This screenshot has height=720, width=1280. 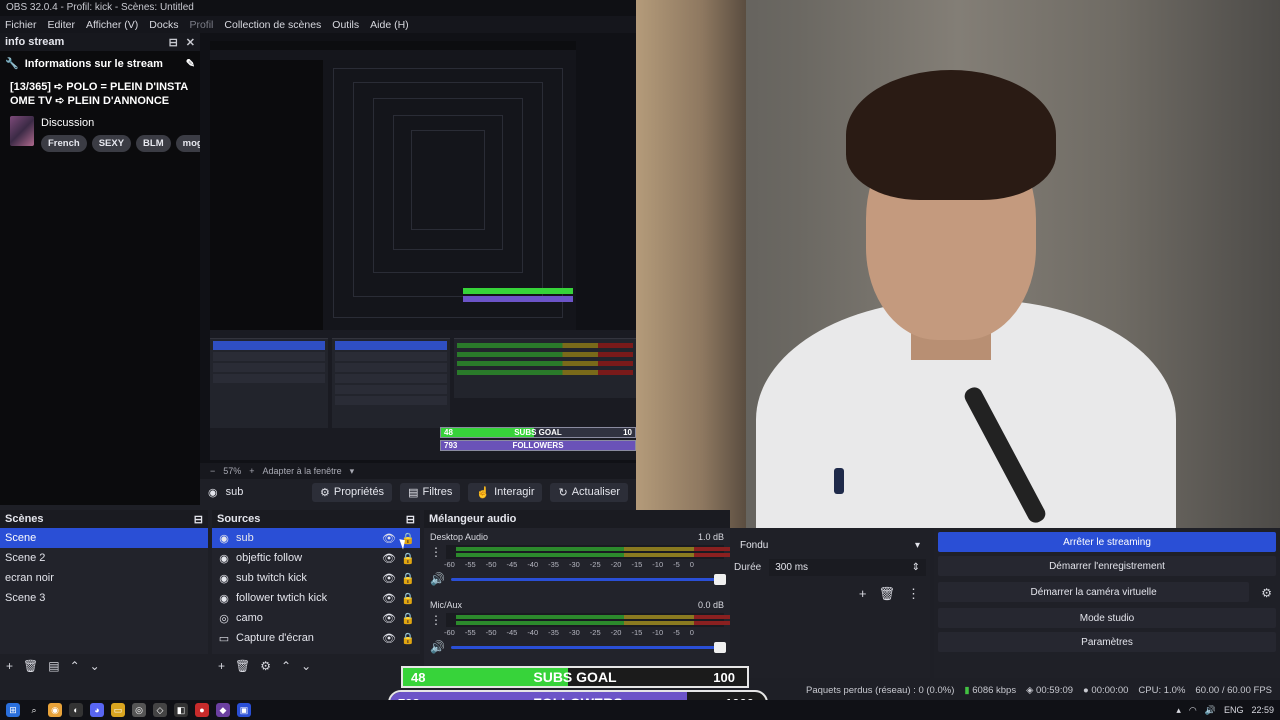 What do you see at coordinates (1094, 592) in the screenshot?
I see `virtual-camera-button: Démarrer la caméra virtuelle` at bounding box center [1094, 592].